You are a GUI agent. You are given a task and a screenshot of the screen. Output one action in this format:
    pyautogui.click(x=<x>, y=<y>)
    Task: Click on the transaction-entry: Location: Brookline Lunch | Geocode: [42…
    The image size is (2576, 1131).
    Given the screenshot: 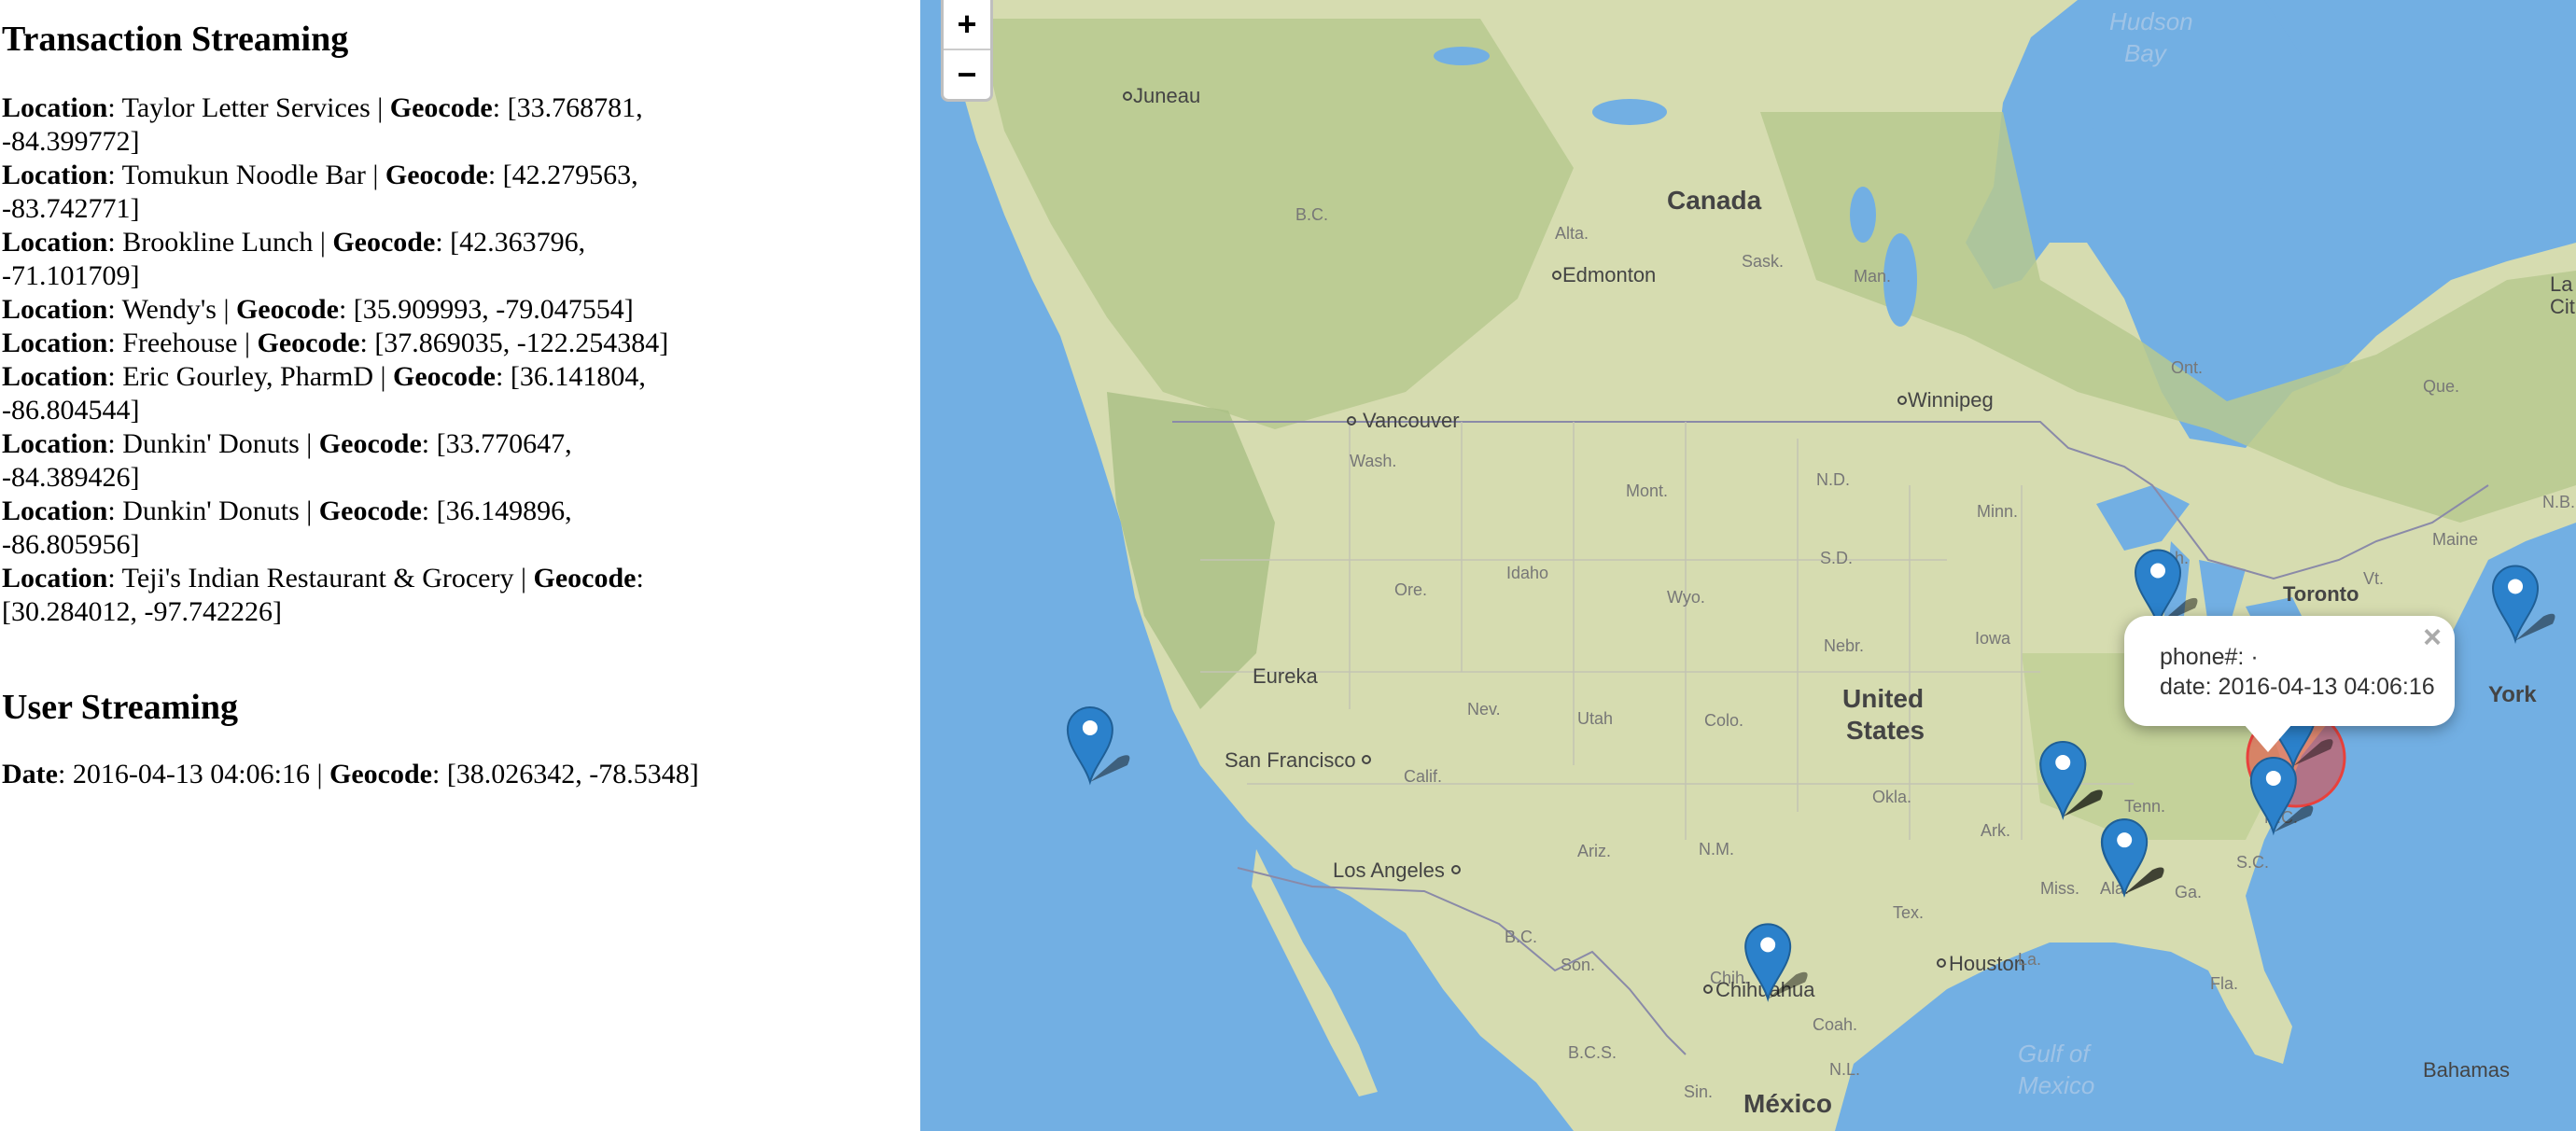 What is the action you would take?
    pyautogui.click(x=294, y=259)
    